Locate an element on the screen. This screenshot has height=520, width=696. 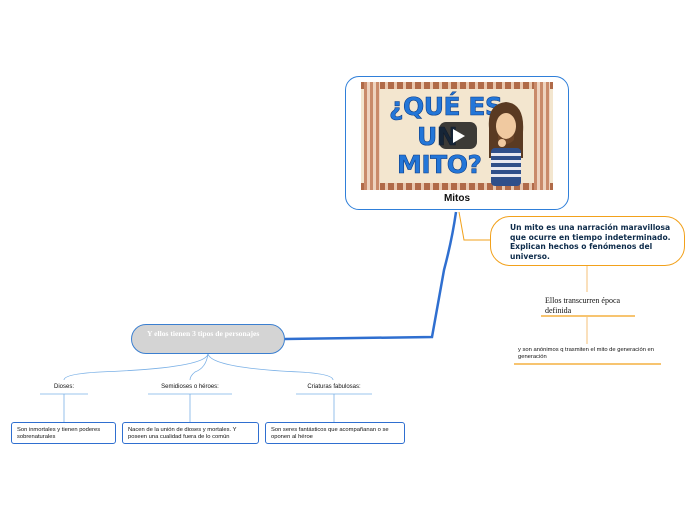
column-right-decoration is located at coordinates (542, 136).